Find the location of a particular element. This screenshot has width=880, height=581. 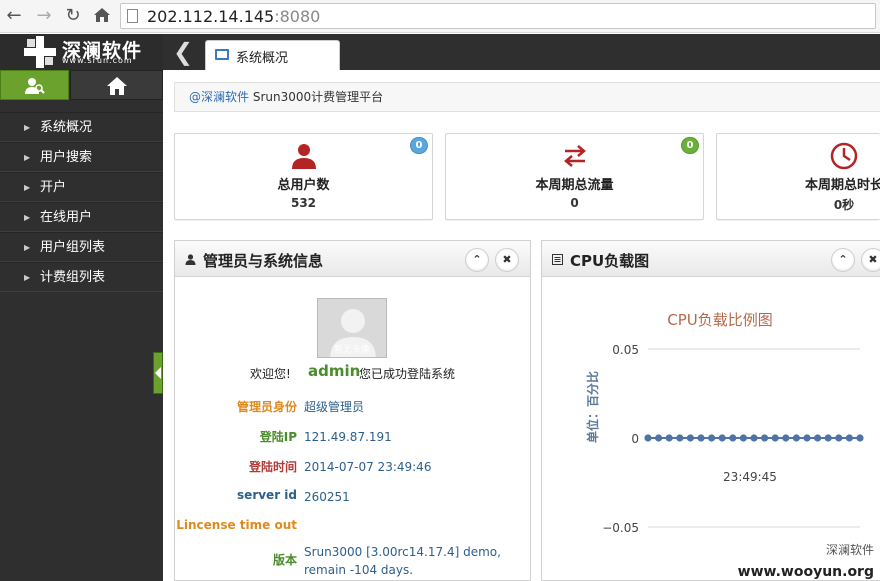

sidebar-menu: ▶ 系统概况 ▶ 用户搜索 ▶ 开户 ▶ 在线用户 ▶ 用户组列表 ▶ 计费组列表 is located at coordinates (81, 202).